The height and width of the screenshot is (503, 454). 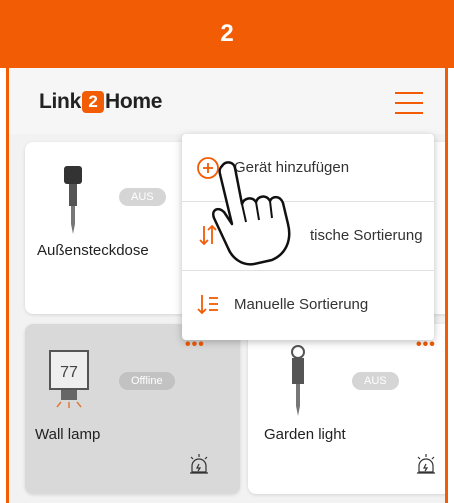 I want to click on app-header: Link 2 Home, so click(x=227, y=101).